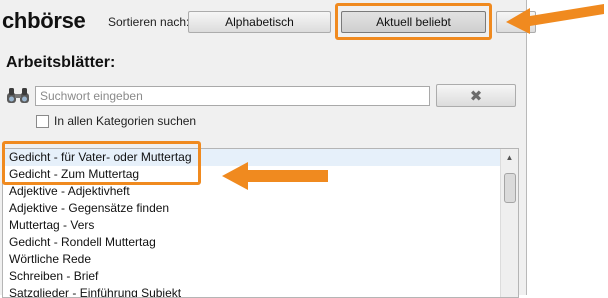 Image resolution: width=608 pixels, height=298 pixels. I want to click on clear-icon: ✖, so click(476, 96).